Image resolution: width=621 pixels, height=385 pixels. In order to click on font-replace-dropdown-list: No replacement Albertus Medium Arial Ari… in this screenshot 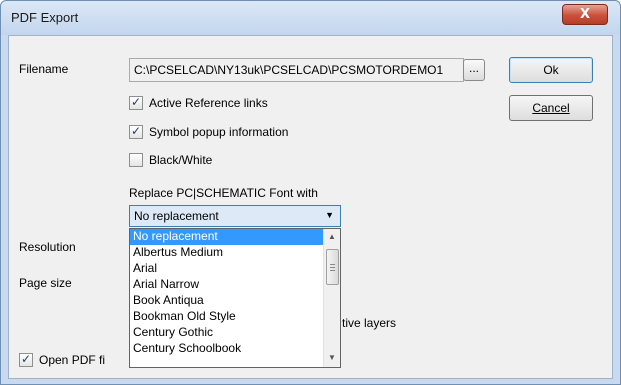, I will do `click(235, 298)`.